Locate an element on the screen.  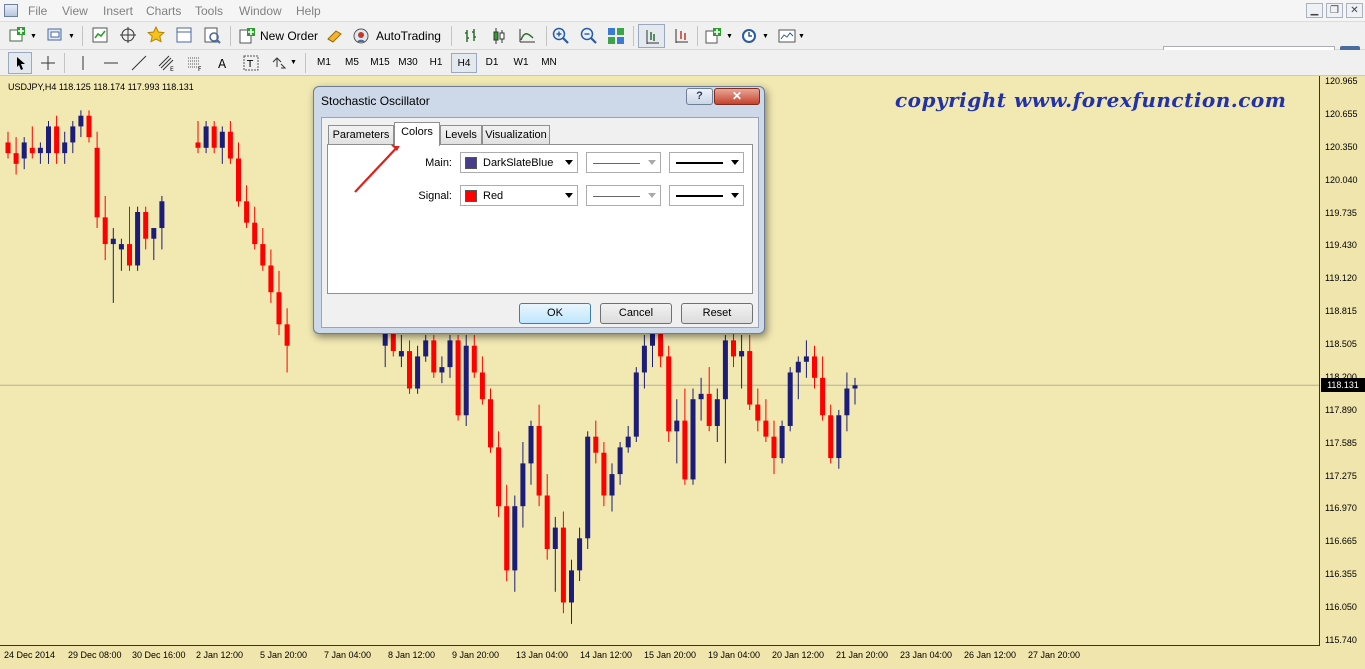
reset-button: Reset is located at coordinates (717, 313).